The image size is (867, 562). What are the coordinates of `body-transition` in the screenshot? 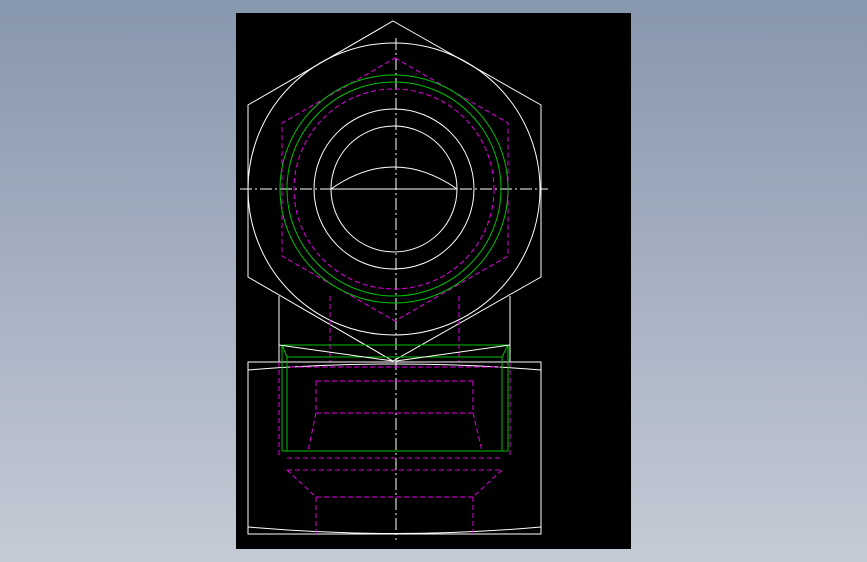 It's located at (394, 329).